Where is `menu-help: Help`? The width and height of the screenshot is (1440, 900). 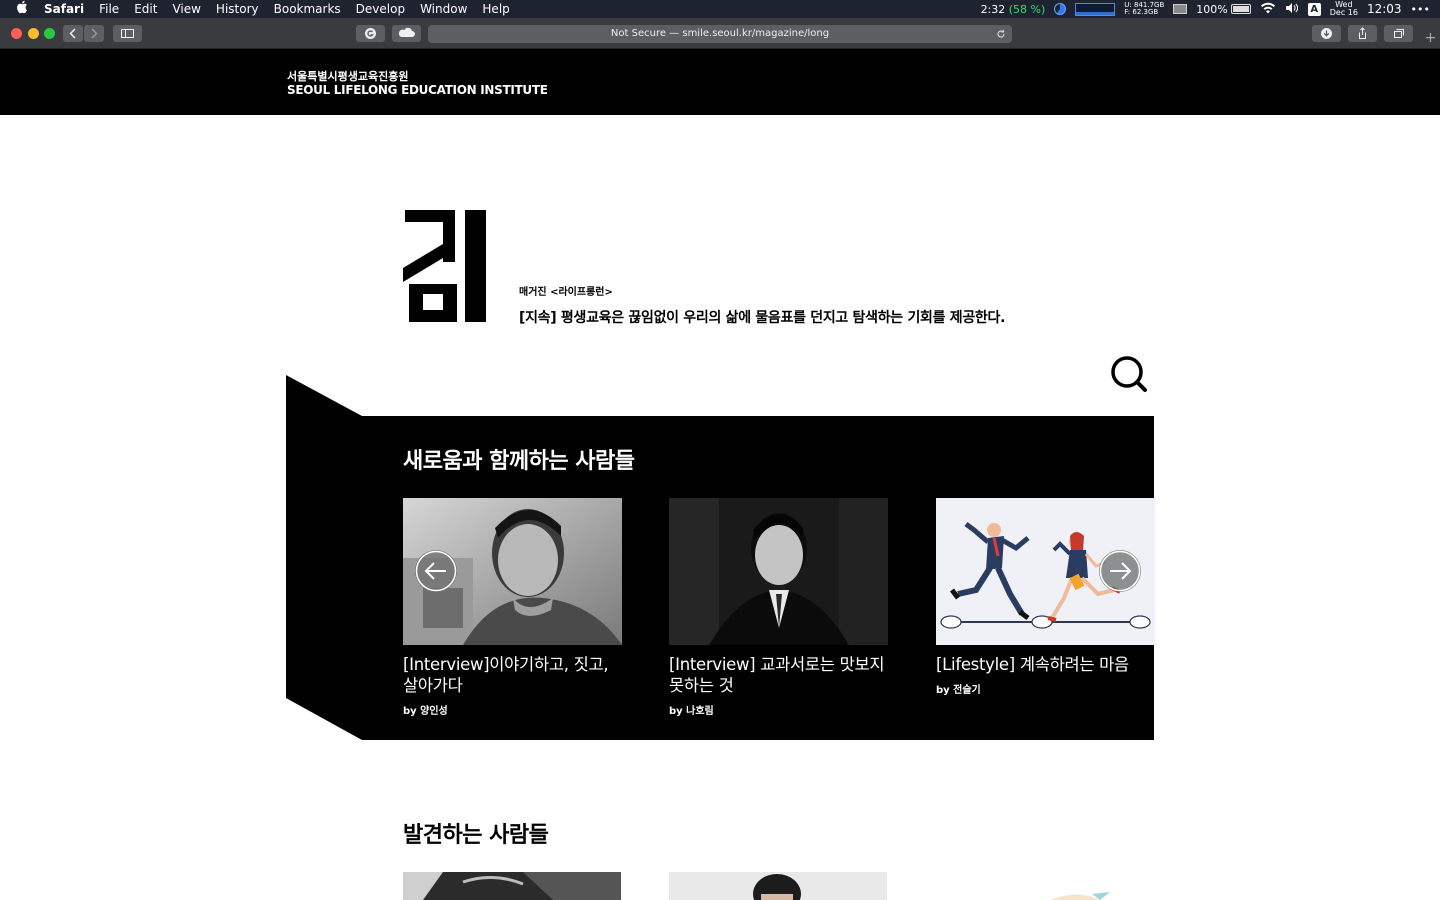 menu-help: Help is located at coordinates (495, 9).